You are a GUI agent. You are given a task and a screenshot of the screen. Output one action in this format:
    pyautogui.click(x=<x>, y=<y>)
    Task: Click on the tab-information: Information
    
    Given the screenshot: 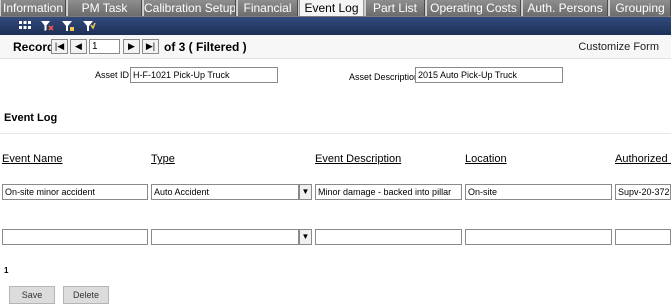 What is the action you would take?
    pyautogui.click(x=33, y=8)
    